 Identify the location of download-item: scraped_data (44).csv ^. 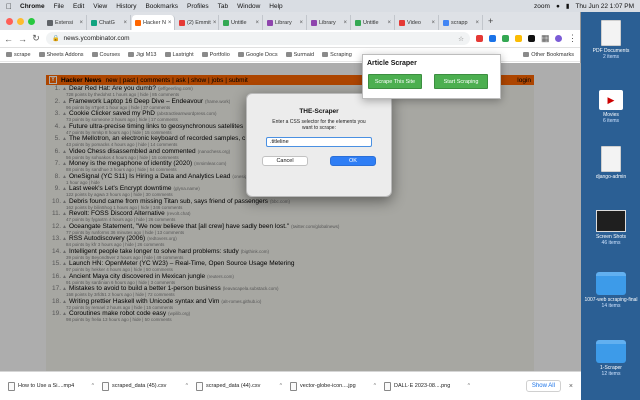
(239, 386).